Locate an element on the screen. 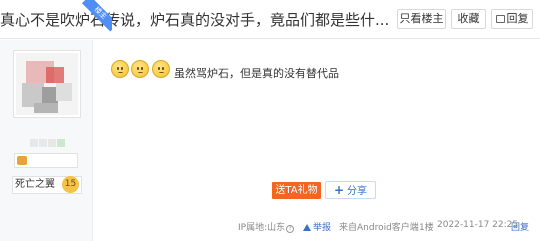 The image size is (540, 241). share-button: + 分享 is located at coordinates (350, 190).